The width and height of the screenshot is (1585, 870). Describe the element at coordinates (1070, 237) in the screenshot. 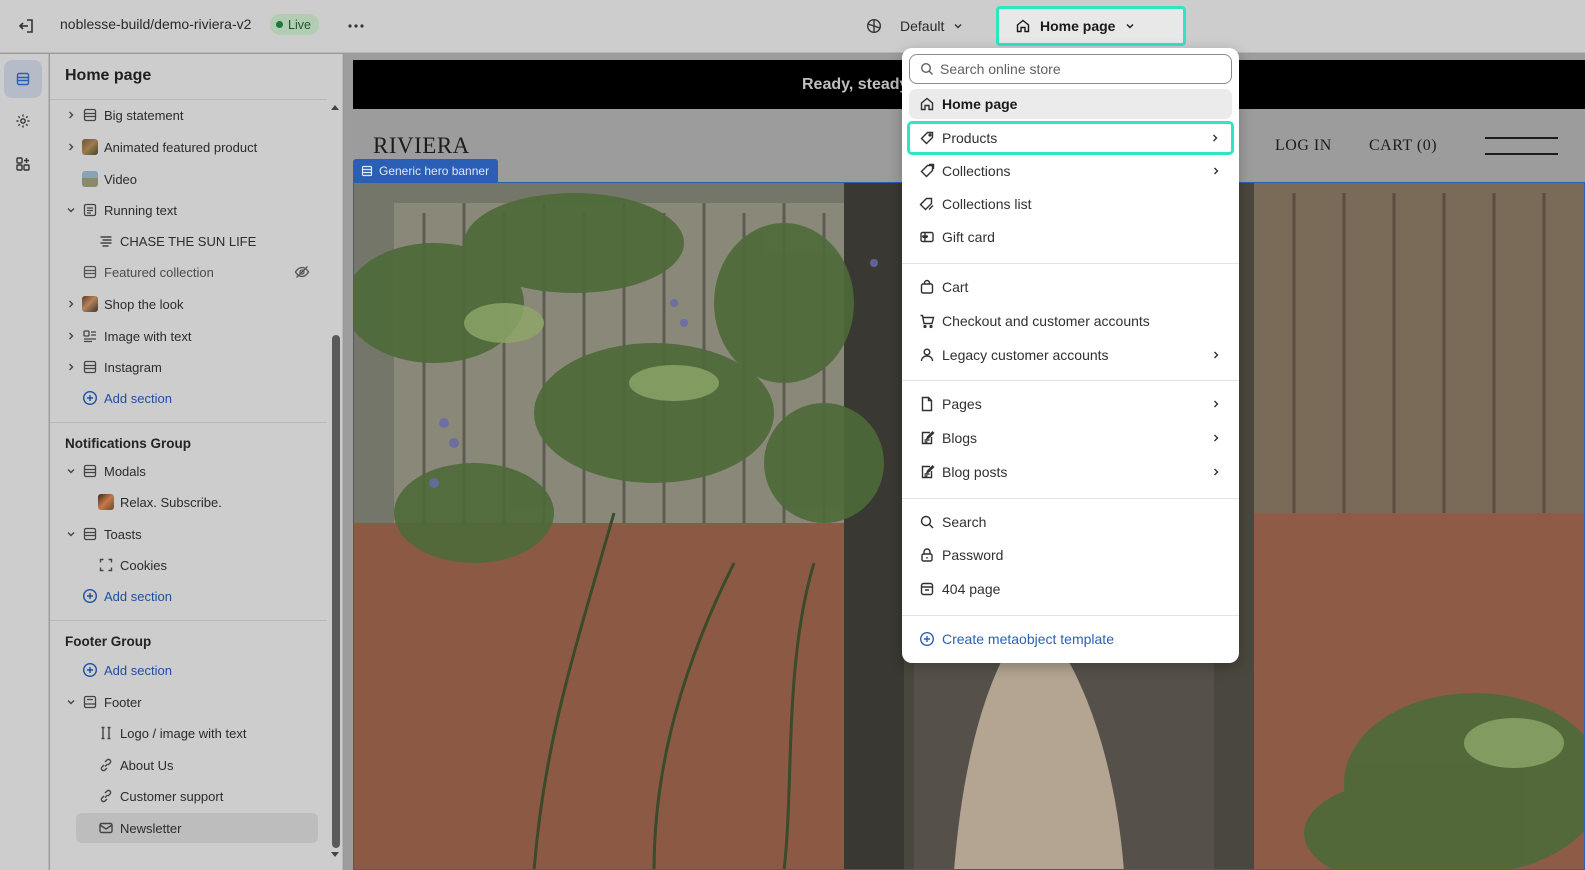

I see `menu-item-gift-card: Gift card` at that location.